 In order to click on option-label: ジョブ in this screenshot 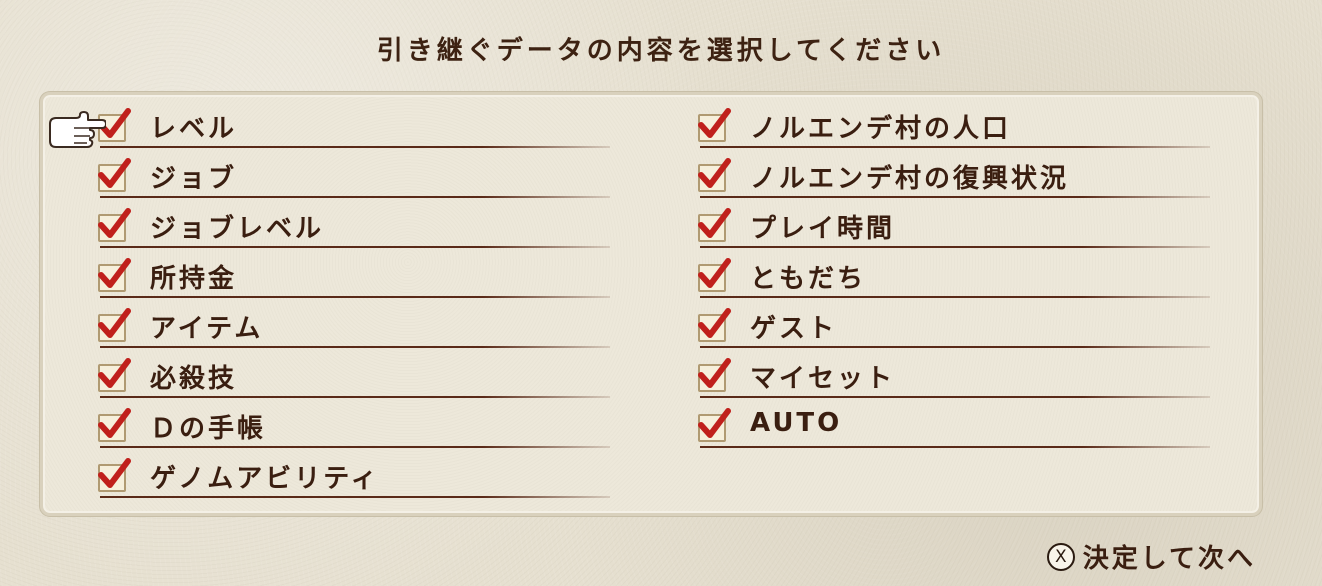, I will do `click(194, 179)`.